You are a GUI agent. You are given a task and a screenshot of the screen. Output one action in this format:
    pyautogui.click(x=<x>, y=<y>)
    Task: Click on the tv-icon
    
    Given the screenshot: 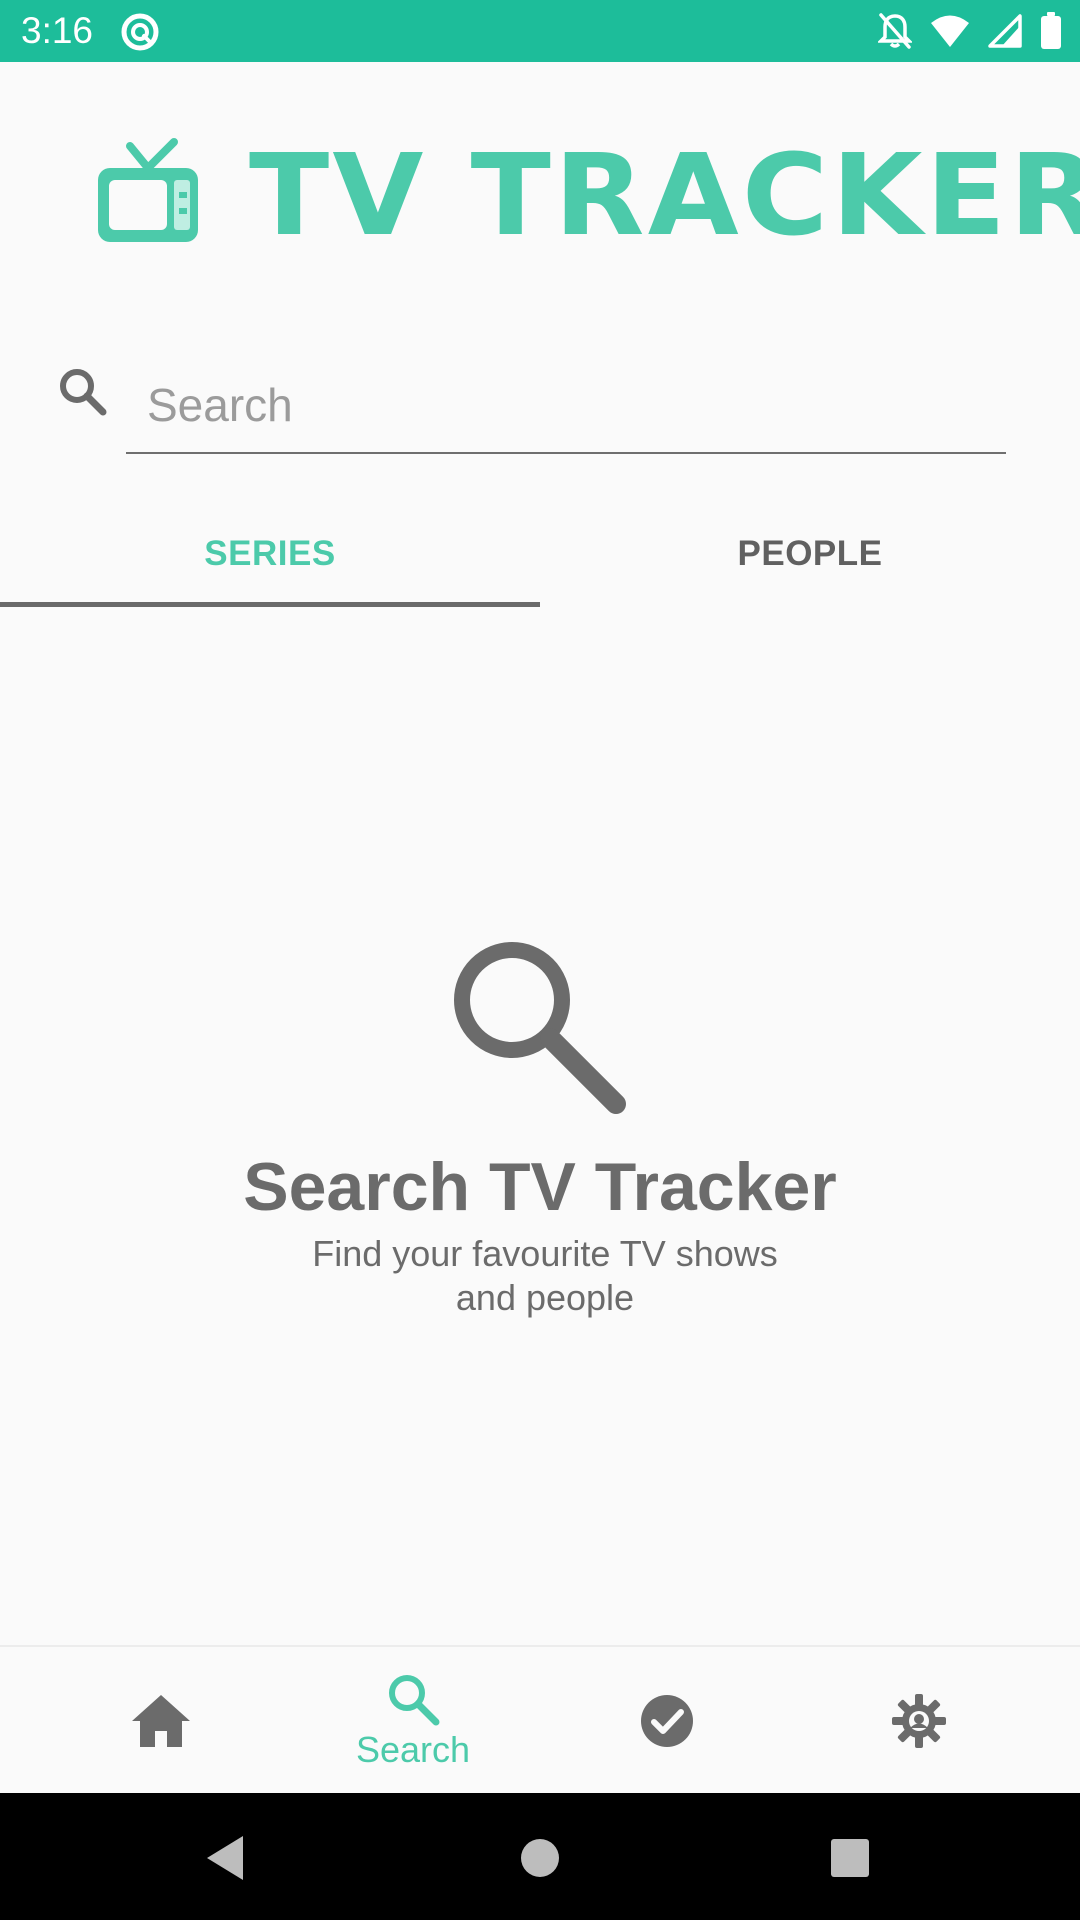 What is the action you would take?
    pyautogui.click(x=148, y=192)
    